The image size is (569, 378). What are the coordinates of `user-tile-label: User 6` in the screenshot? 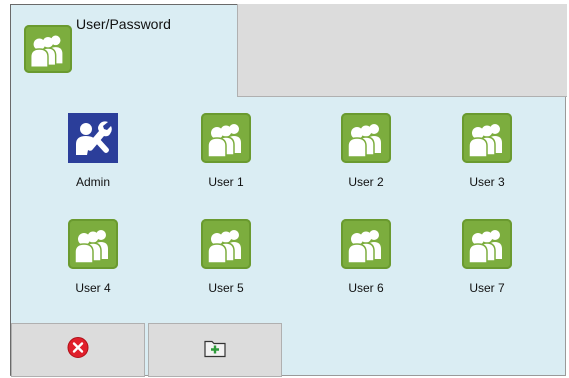 It's located at (366, 288).